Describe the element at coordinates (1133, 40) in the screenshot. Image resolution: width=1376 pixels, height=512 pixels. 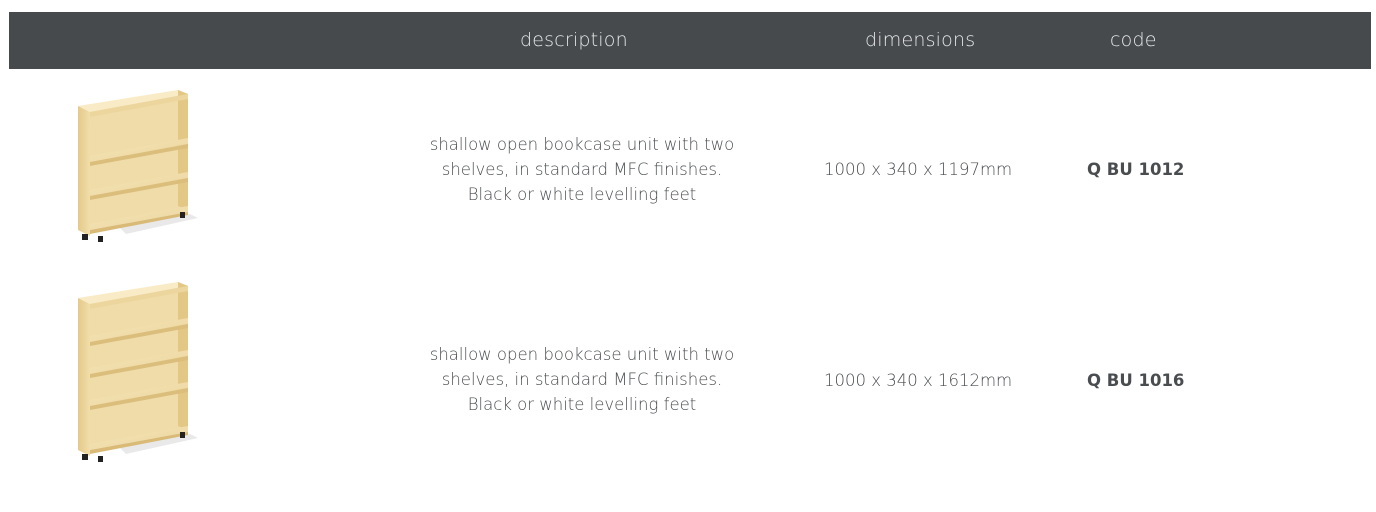
I see `header-code: code` at that location.